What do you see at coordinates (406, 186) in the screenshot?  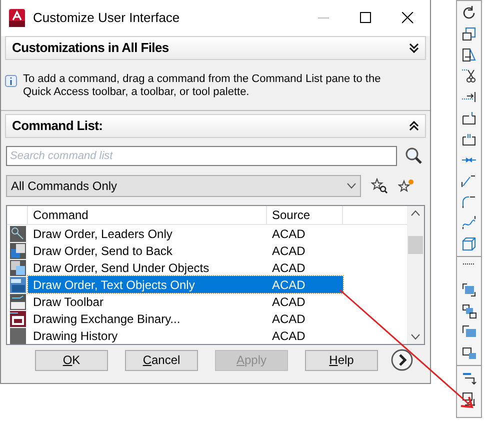 I see `star-new-icon` at bounding box center [406, 186].